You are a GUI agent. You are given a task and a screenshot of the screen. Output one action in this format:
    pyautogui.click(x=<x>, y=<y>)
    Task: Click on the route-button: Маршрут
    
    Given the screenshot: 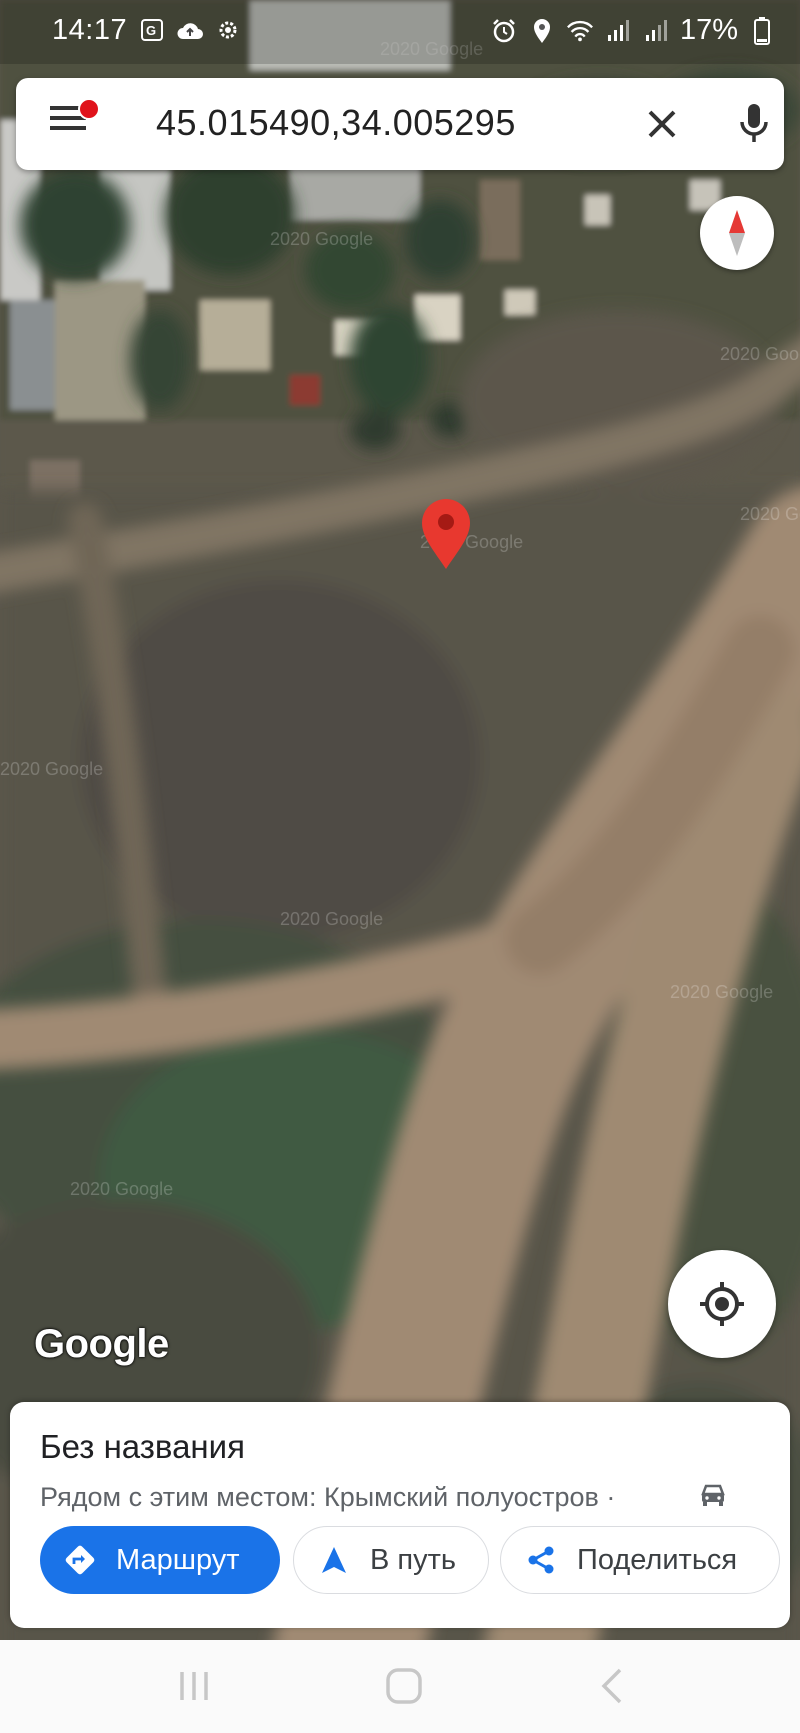 What is the action you would take?
    pyautogui.click(x=160, y=1560)
    